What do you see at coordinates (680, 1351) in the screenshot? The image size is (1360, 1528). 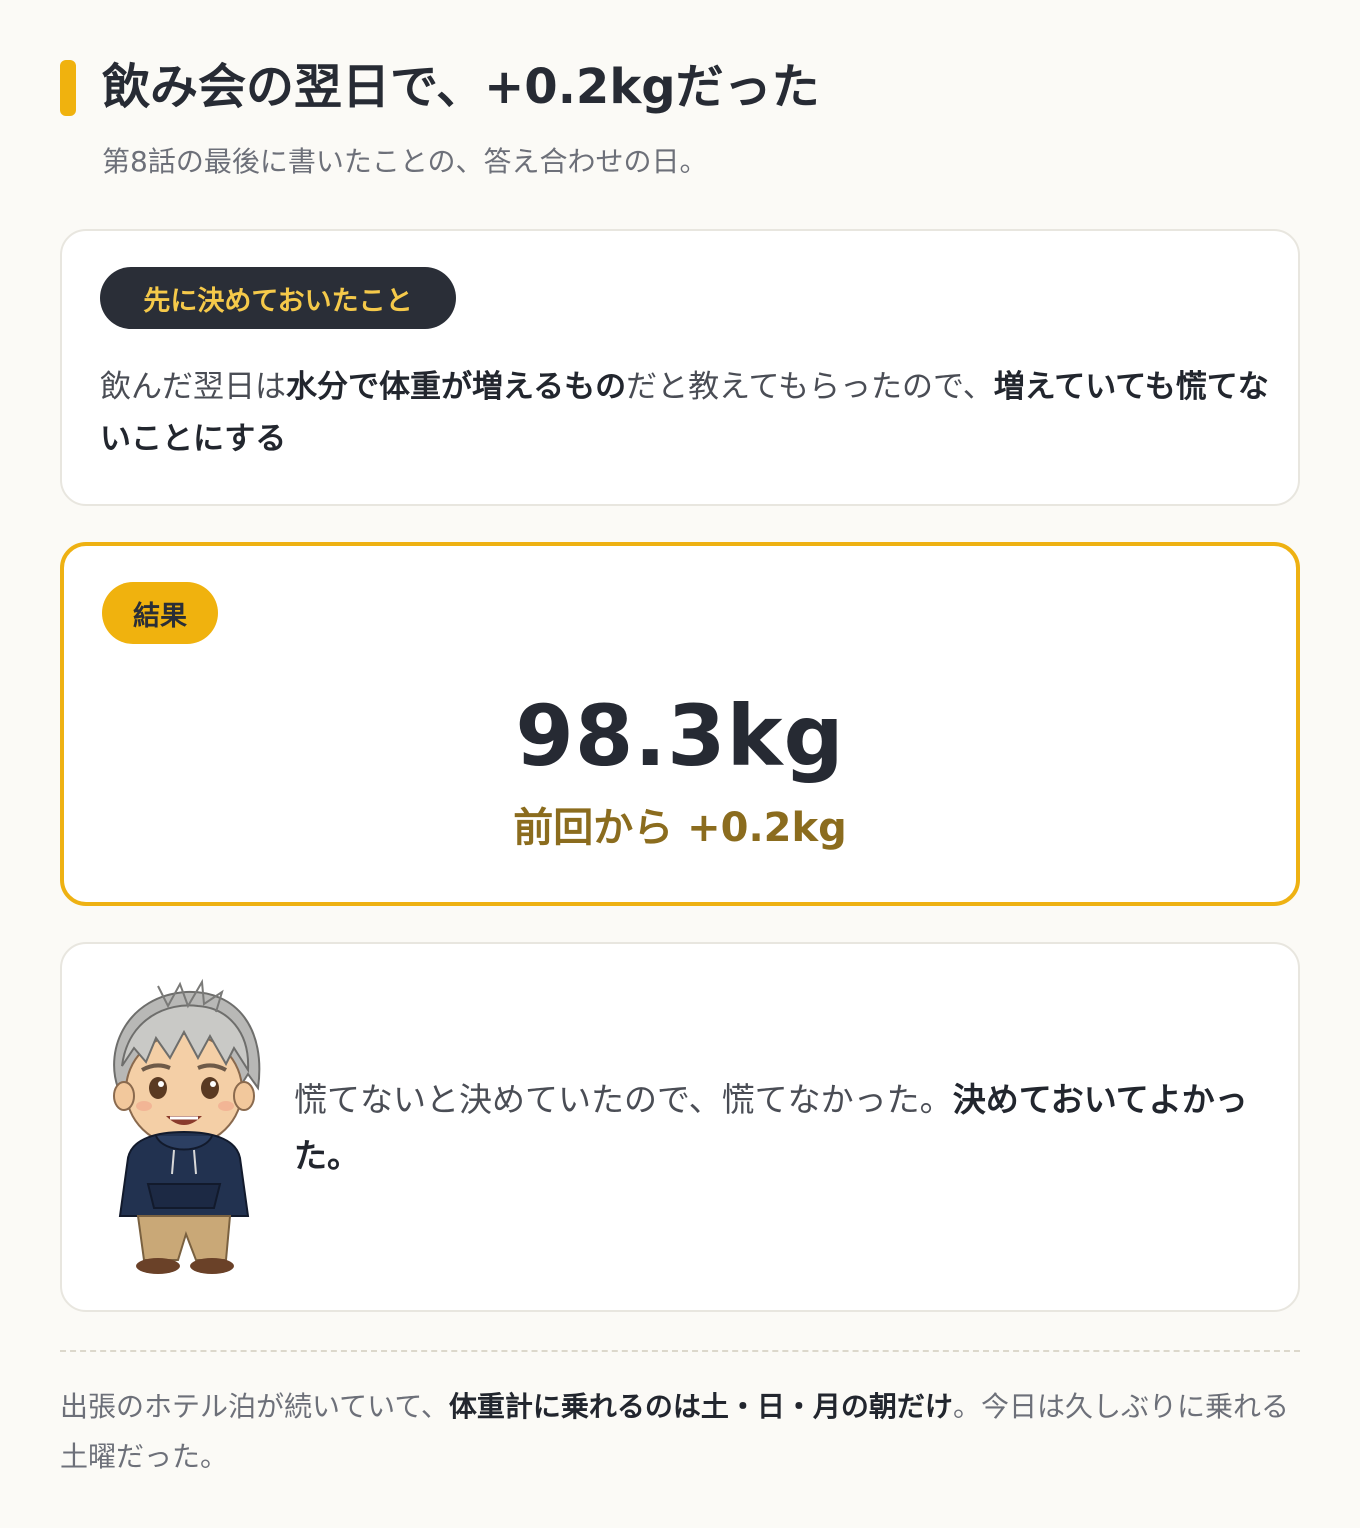 I see `dashed-divider` at bounding box center [680, 1351].